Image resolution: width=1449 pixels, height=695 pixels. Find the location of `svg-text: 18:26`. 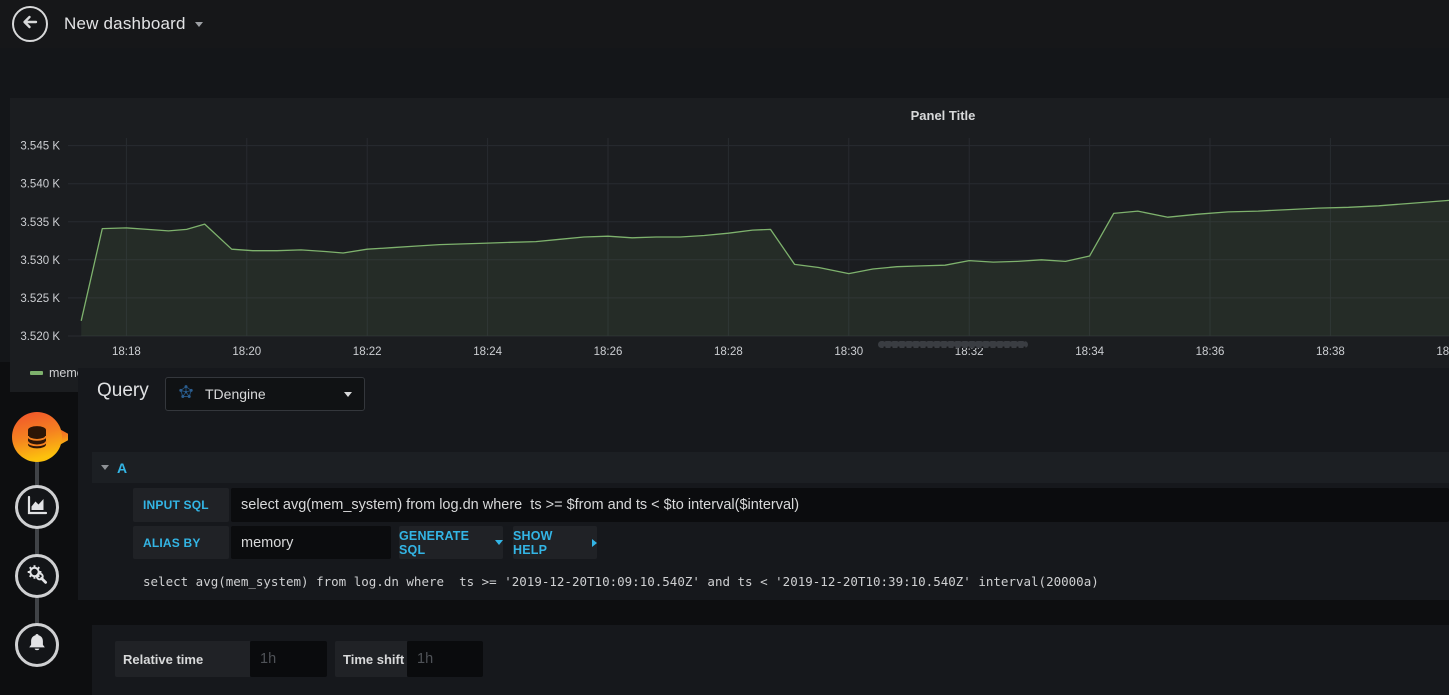

svg-text: 18:26 is located at coordinates (608, 352).